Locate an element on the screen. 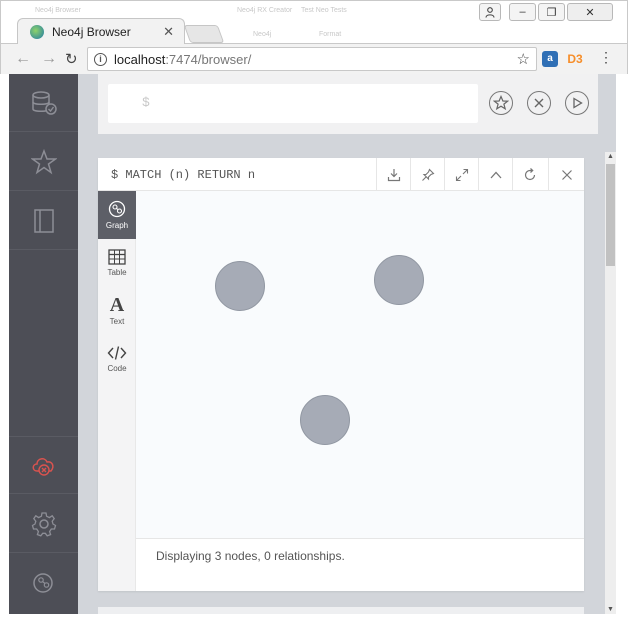 This screenshot has height=622, width=628. user-profile-button is located at coordinates (490, 12).